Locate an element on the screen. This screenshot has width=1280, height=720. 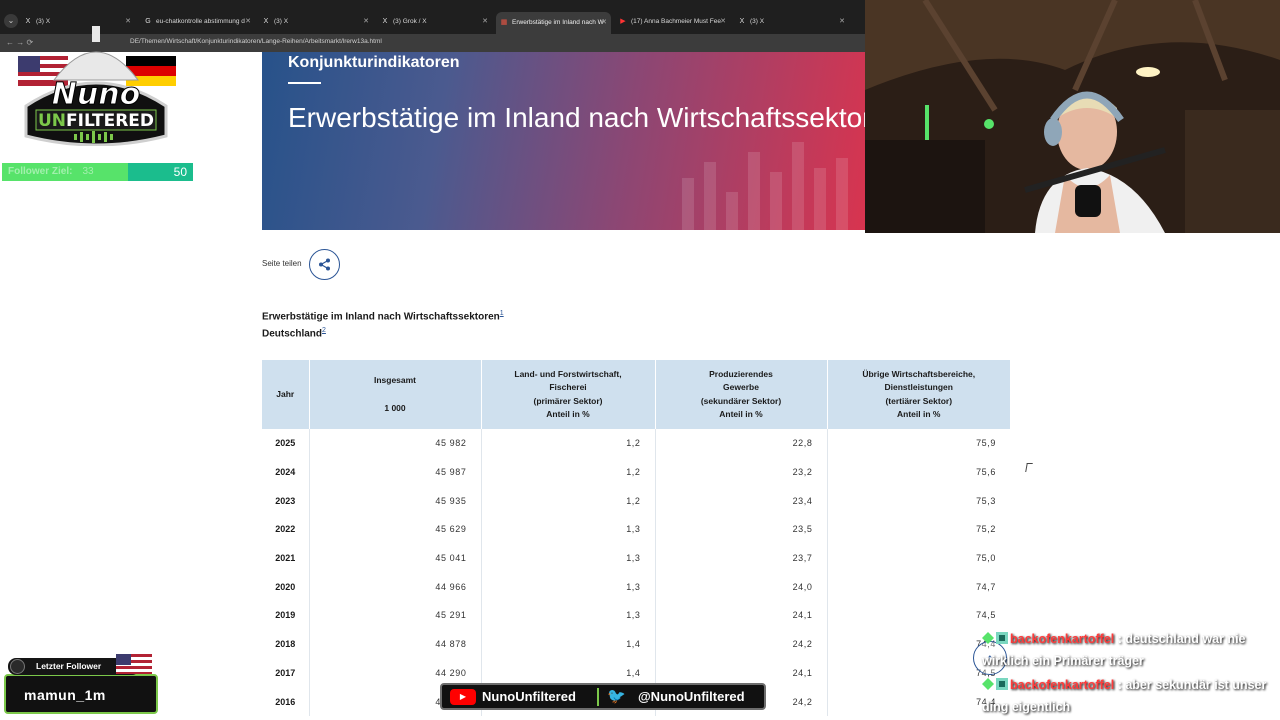
user-icon is located at coordinates (17, 666).